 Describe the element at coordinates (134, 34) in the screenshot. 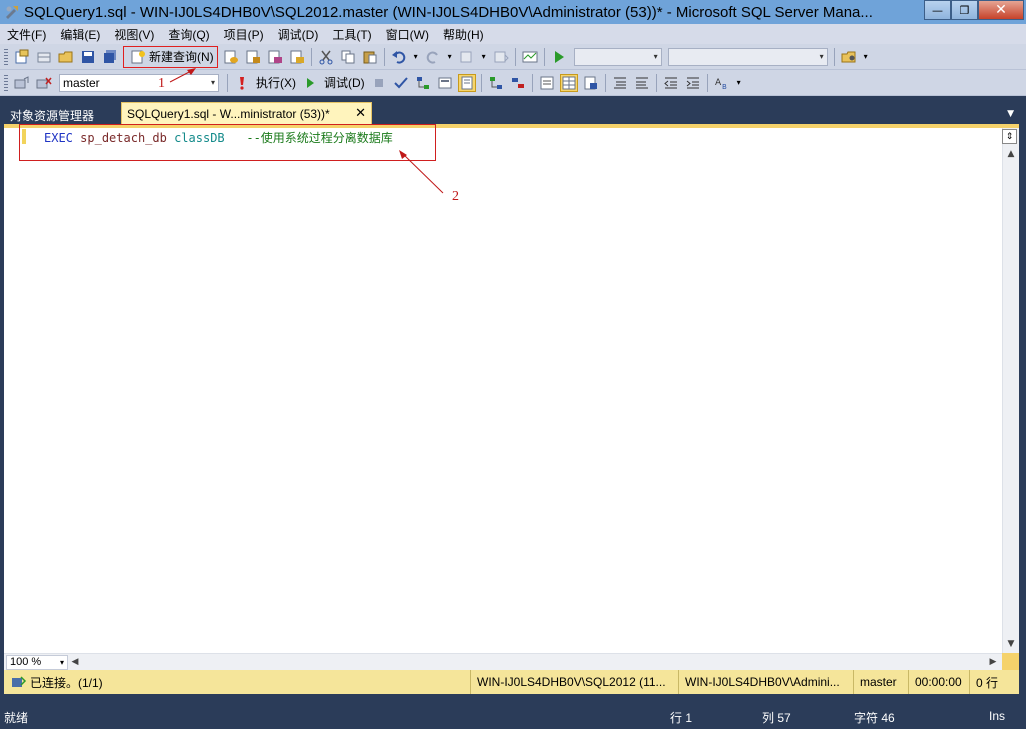

I see `menu-view: 视图(V)` at that location.